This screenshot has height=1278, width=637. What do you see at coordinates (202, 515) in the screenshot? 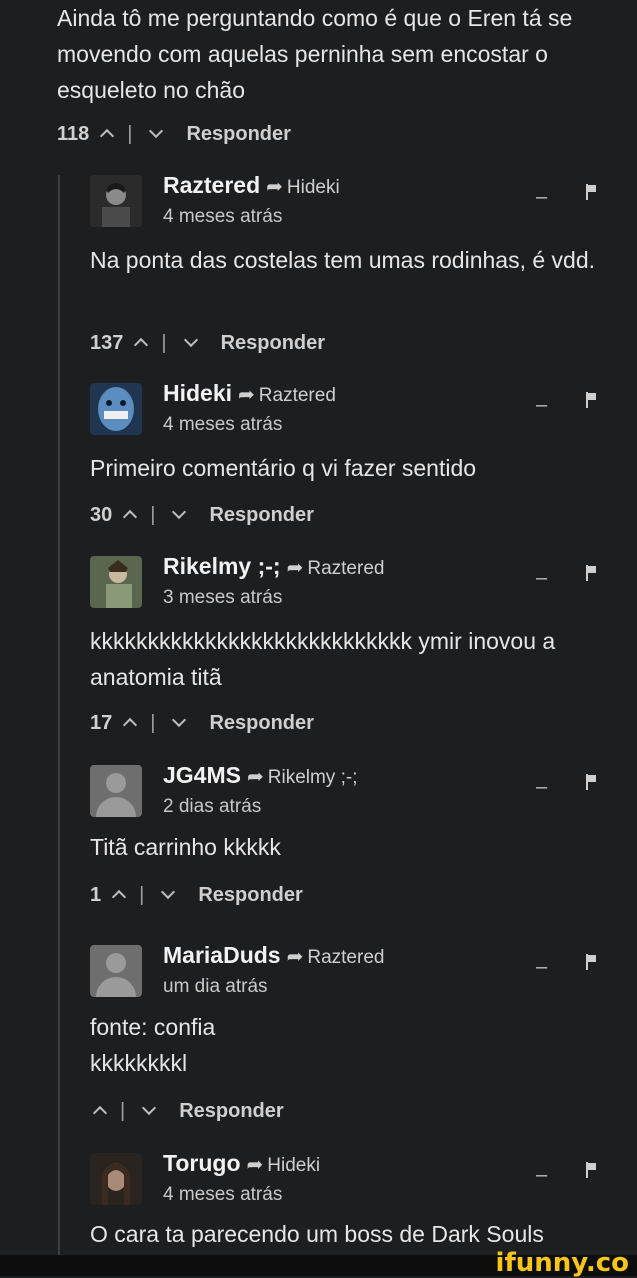
I see `vote-bar: 30 | Responder` at bounding box center [202, 515].